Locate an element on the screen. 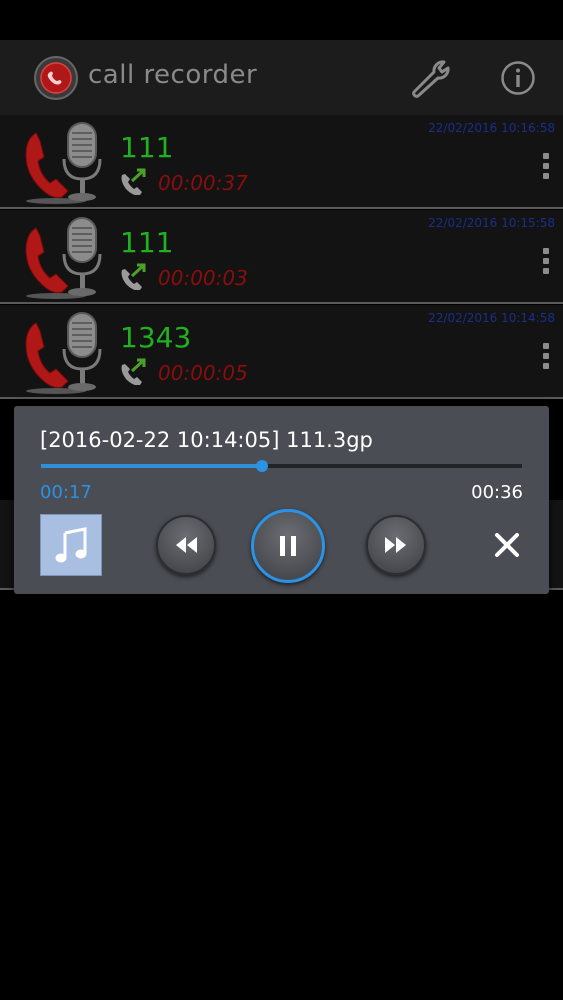 This screenshot has width=563, height=1000. pause-button is located at coordinates (288, 546).